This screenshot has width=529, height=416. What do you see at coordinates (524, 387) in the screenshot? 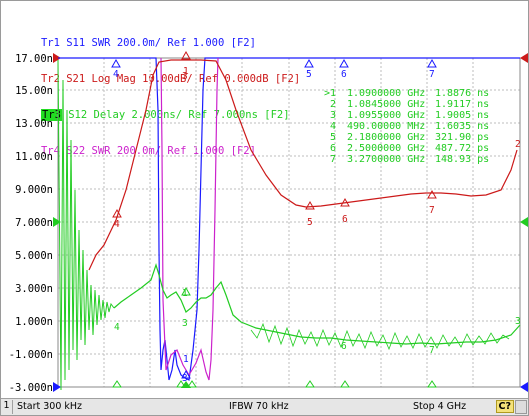
I see `s11-right-arrow` at bounding box center [524, 387].